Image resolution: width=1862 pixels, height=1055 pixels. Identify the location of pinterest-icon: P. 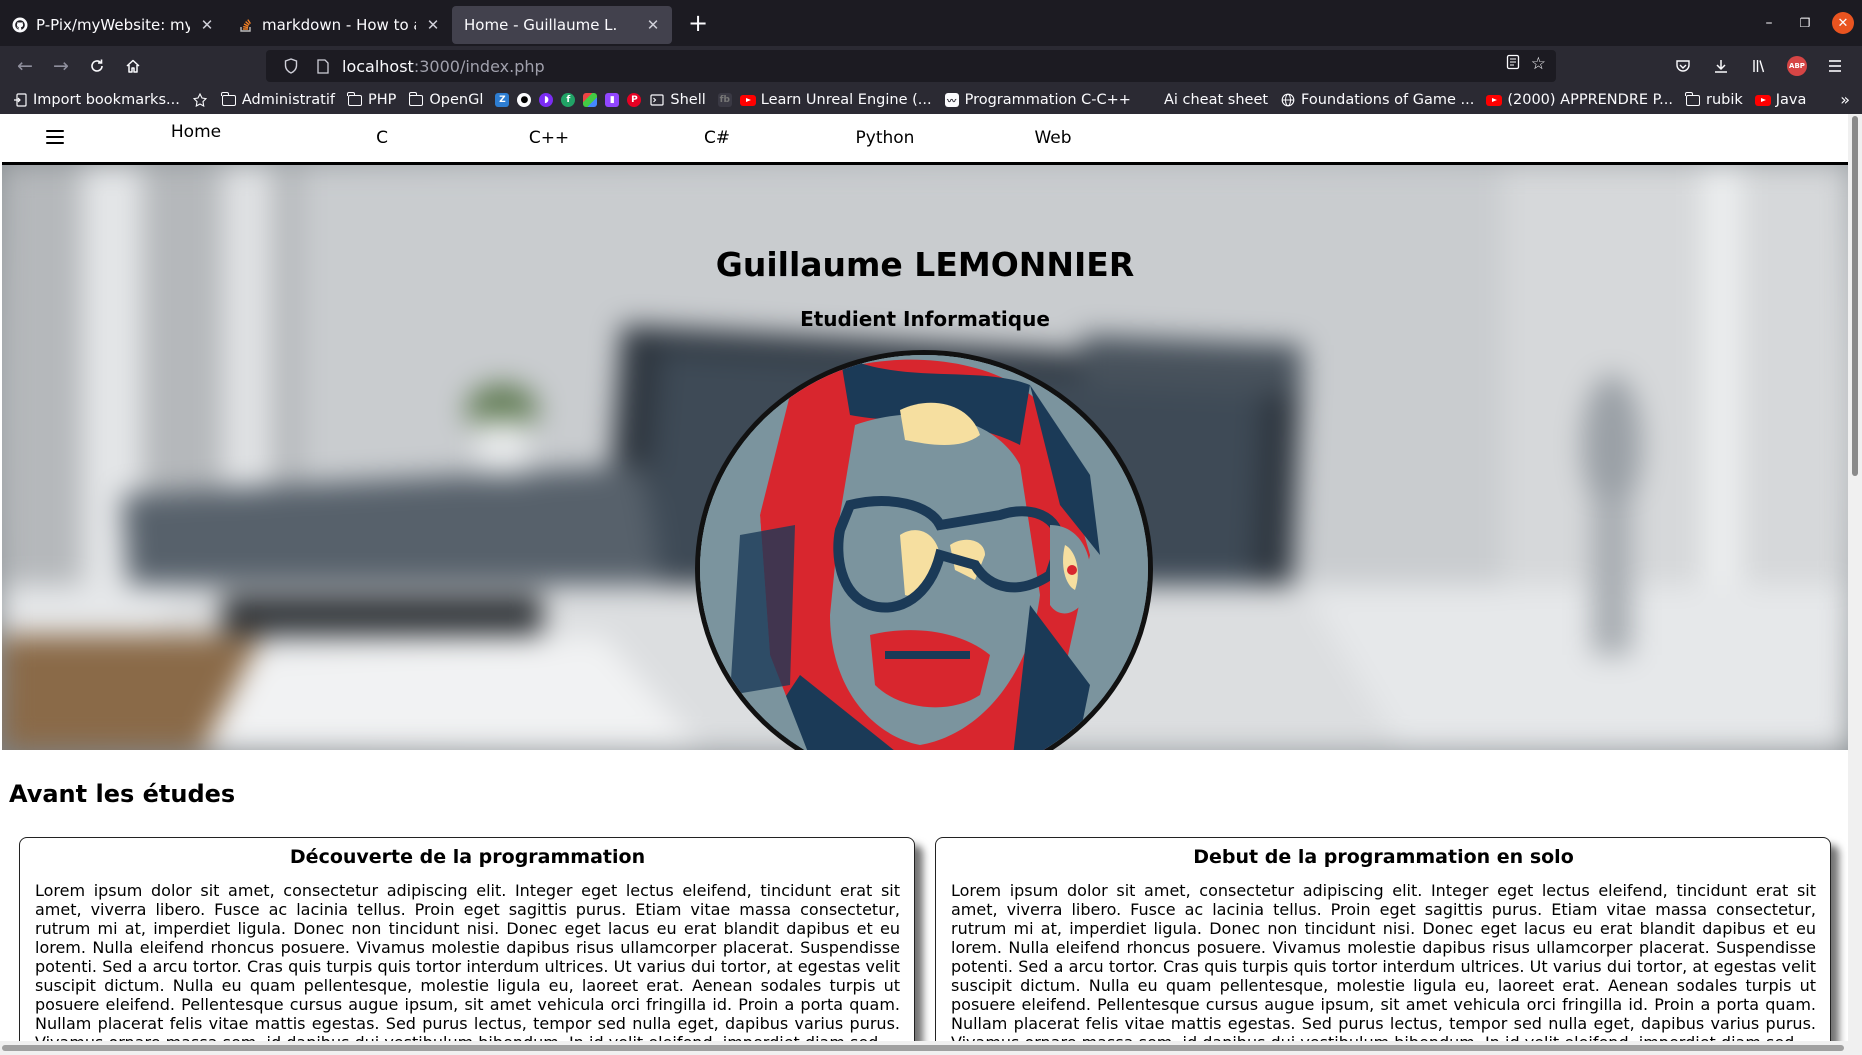
(634, 100).